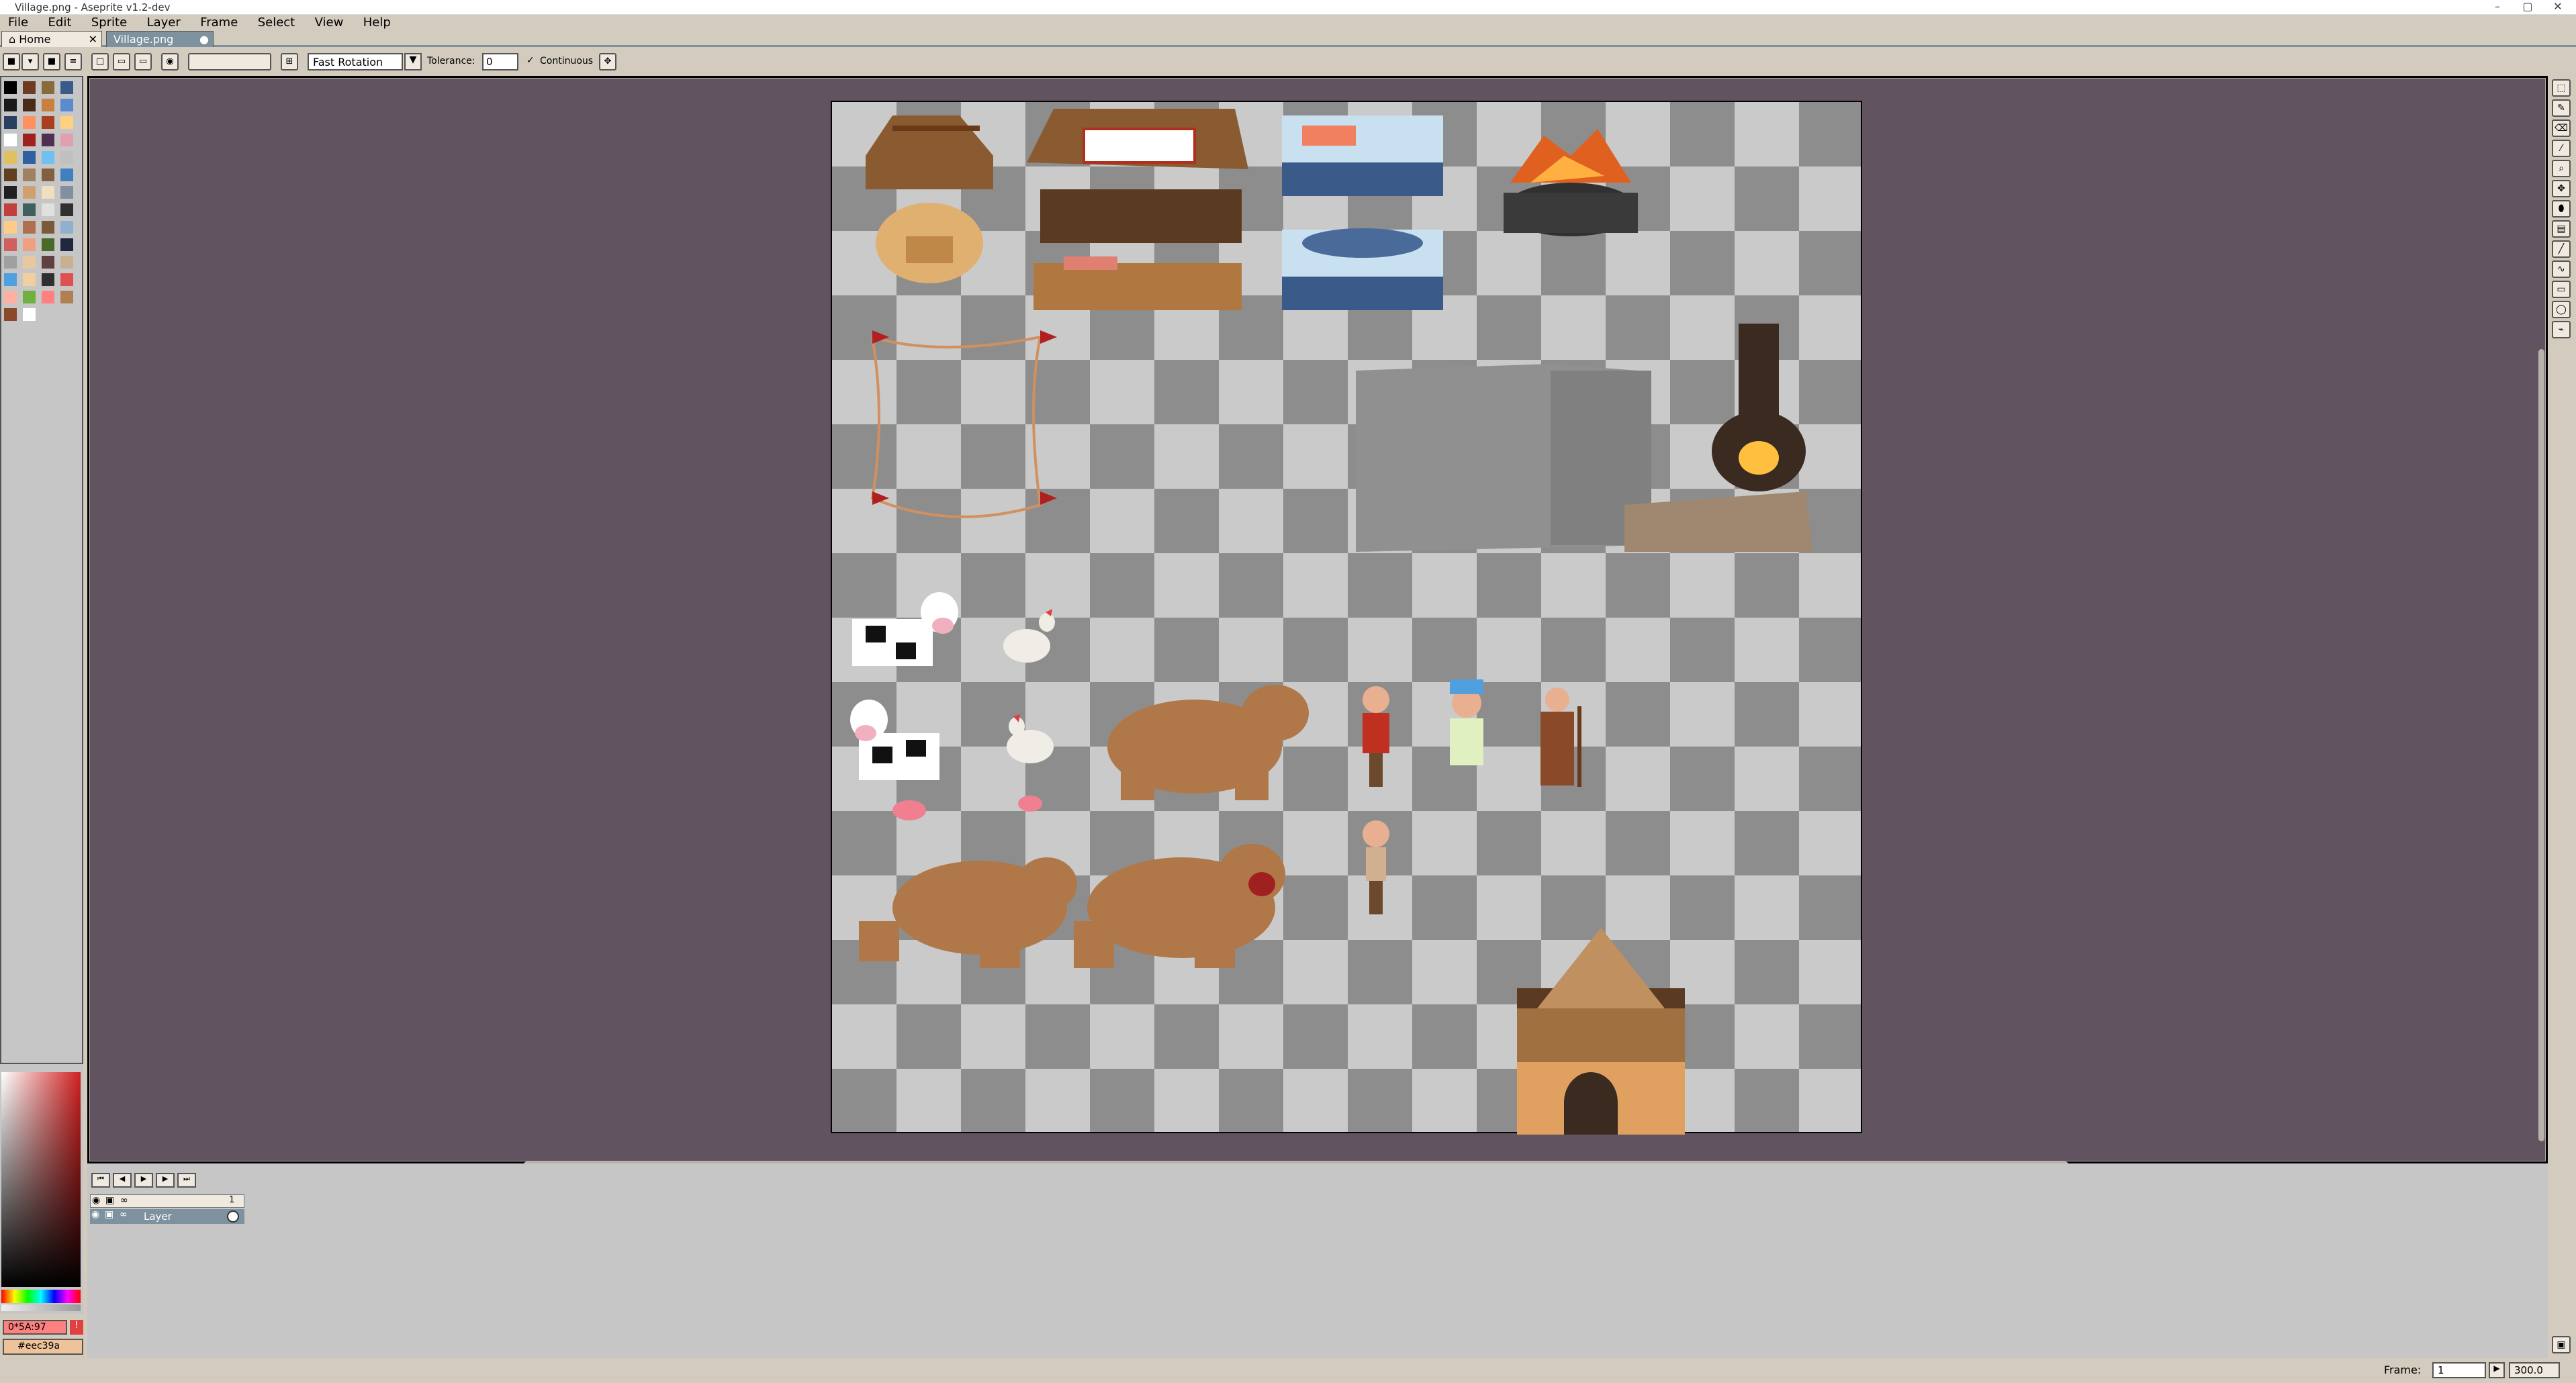 The image size is (2576, 1383). What do you see at coordinates (2541, 745) in the screenshot?
I see `vertical-scrollbar` at bounding box center [2541, 745].